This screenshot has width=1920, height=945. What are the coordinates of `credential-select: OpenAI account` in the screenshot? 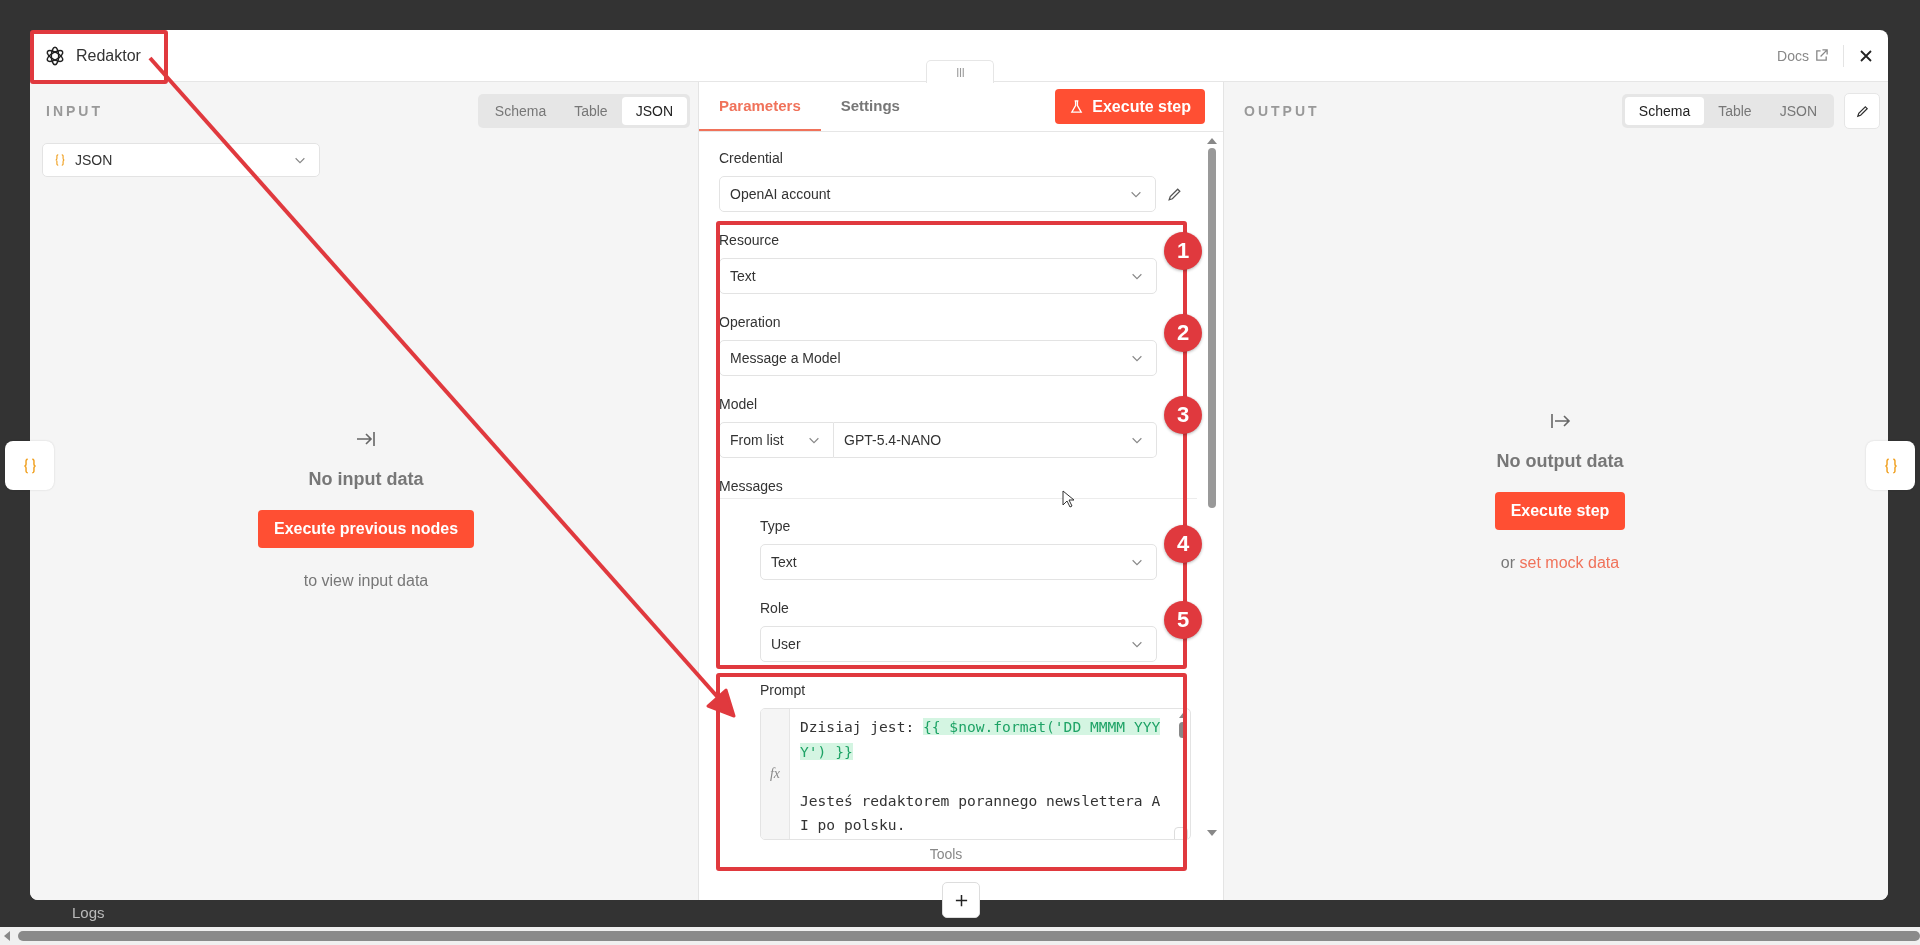 It's located at (937, 194).